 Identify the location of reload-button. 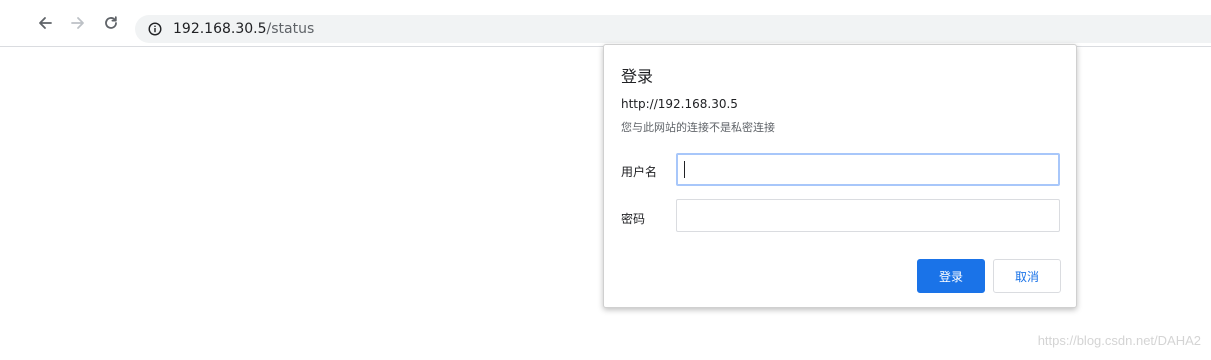
(111, 23).